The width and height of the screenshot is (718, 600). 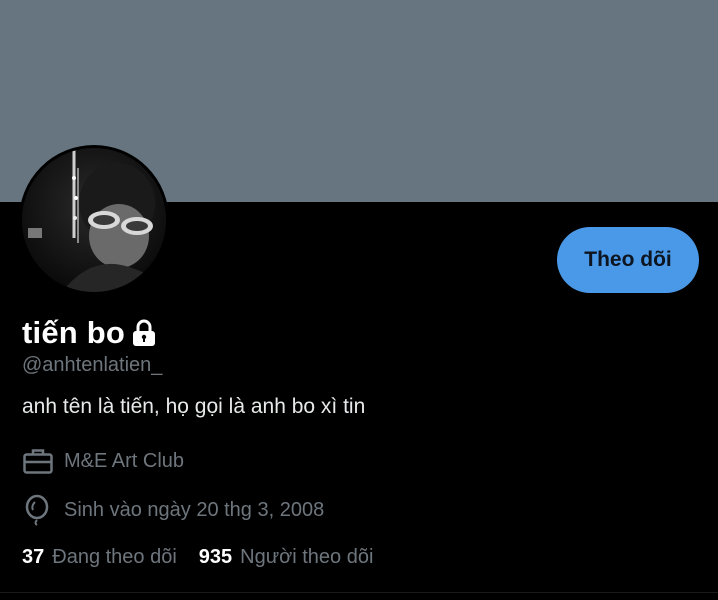 What do you see at coordinates (194, 509) in the screenshot?
I see `birthday-text: Sinh vào ngày 20 thg 3, 2008` at bounding box center [194, 509].